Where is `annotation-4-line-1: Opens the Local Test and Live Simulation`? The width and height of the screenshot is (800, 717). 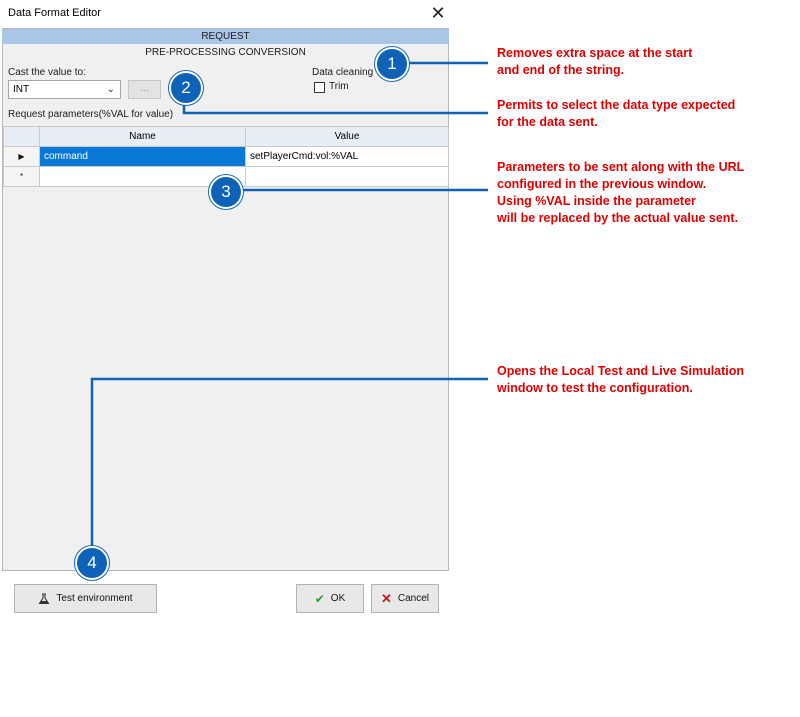
annotation-4-line-1: Opens the Local Test and Live Simulation is located at coordinates (621, 371).